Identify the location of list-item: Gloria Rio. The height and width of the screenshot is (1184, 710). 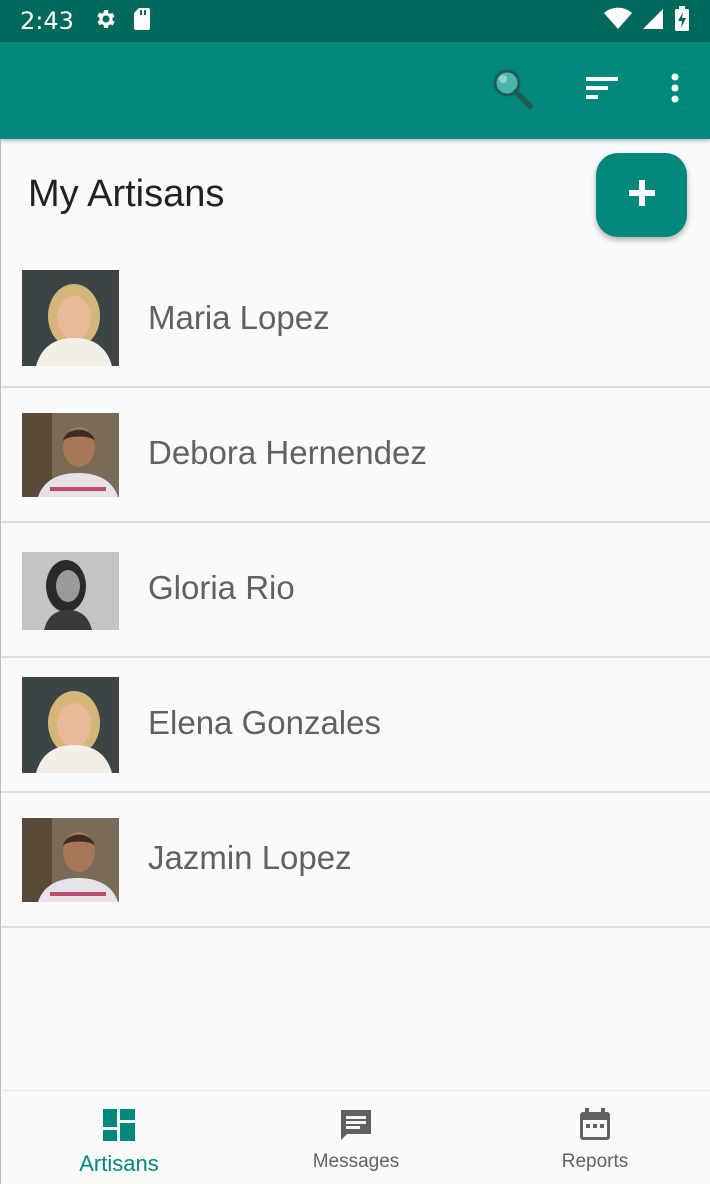
(355, 590).